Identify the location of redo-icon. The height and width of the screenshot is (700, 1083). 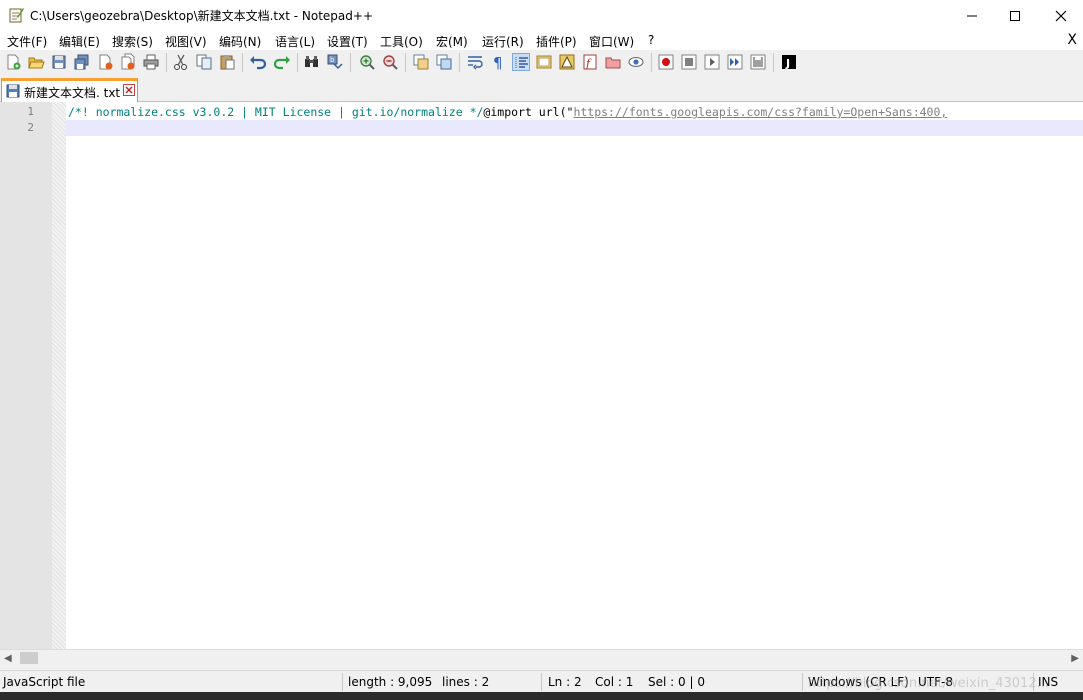
(282, 62).